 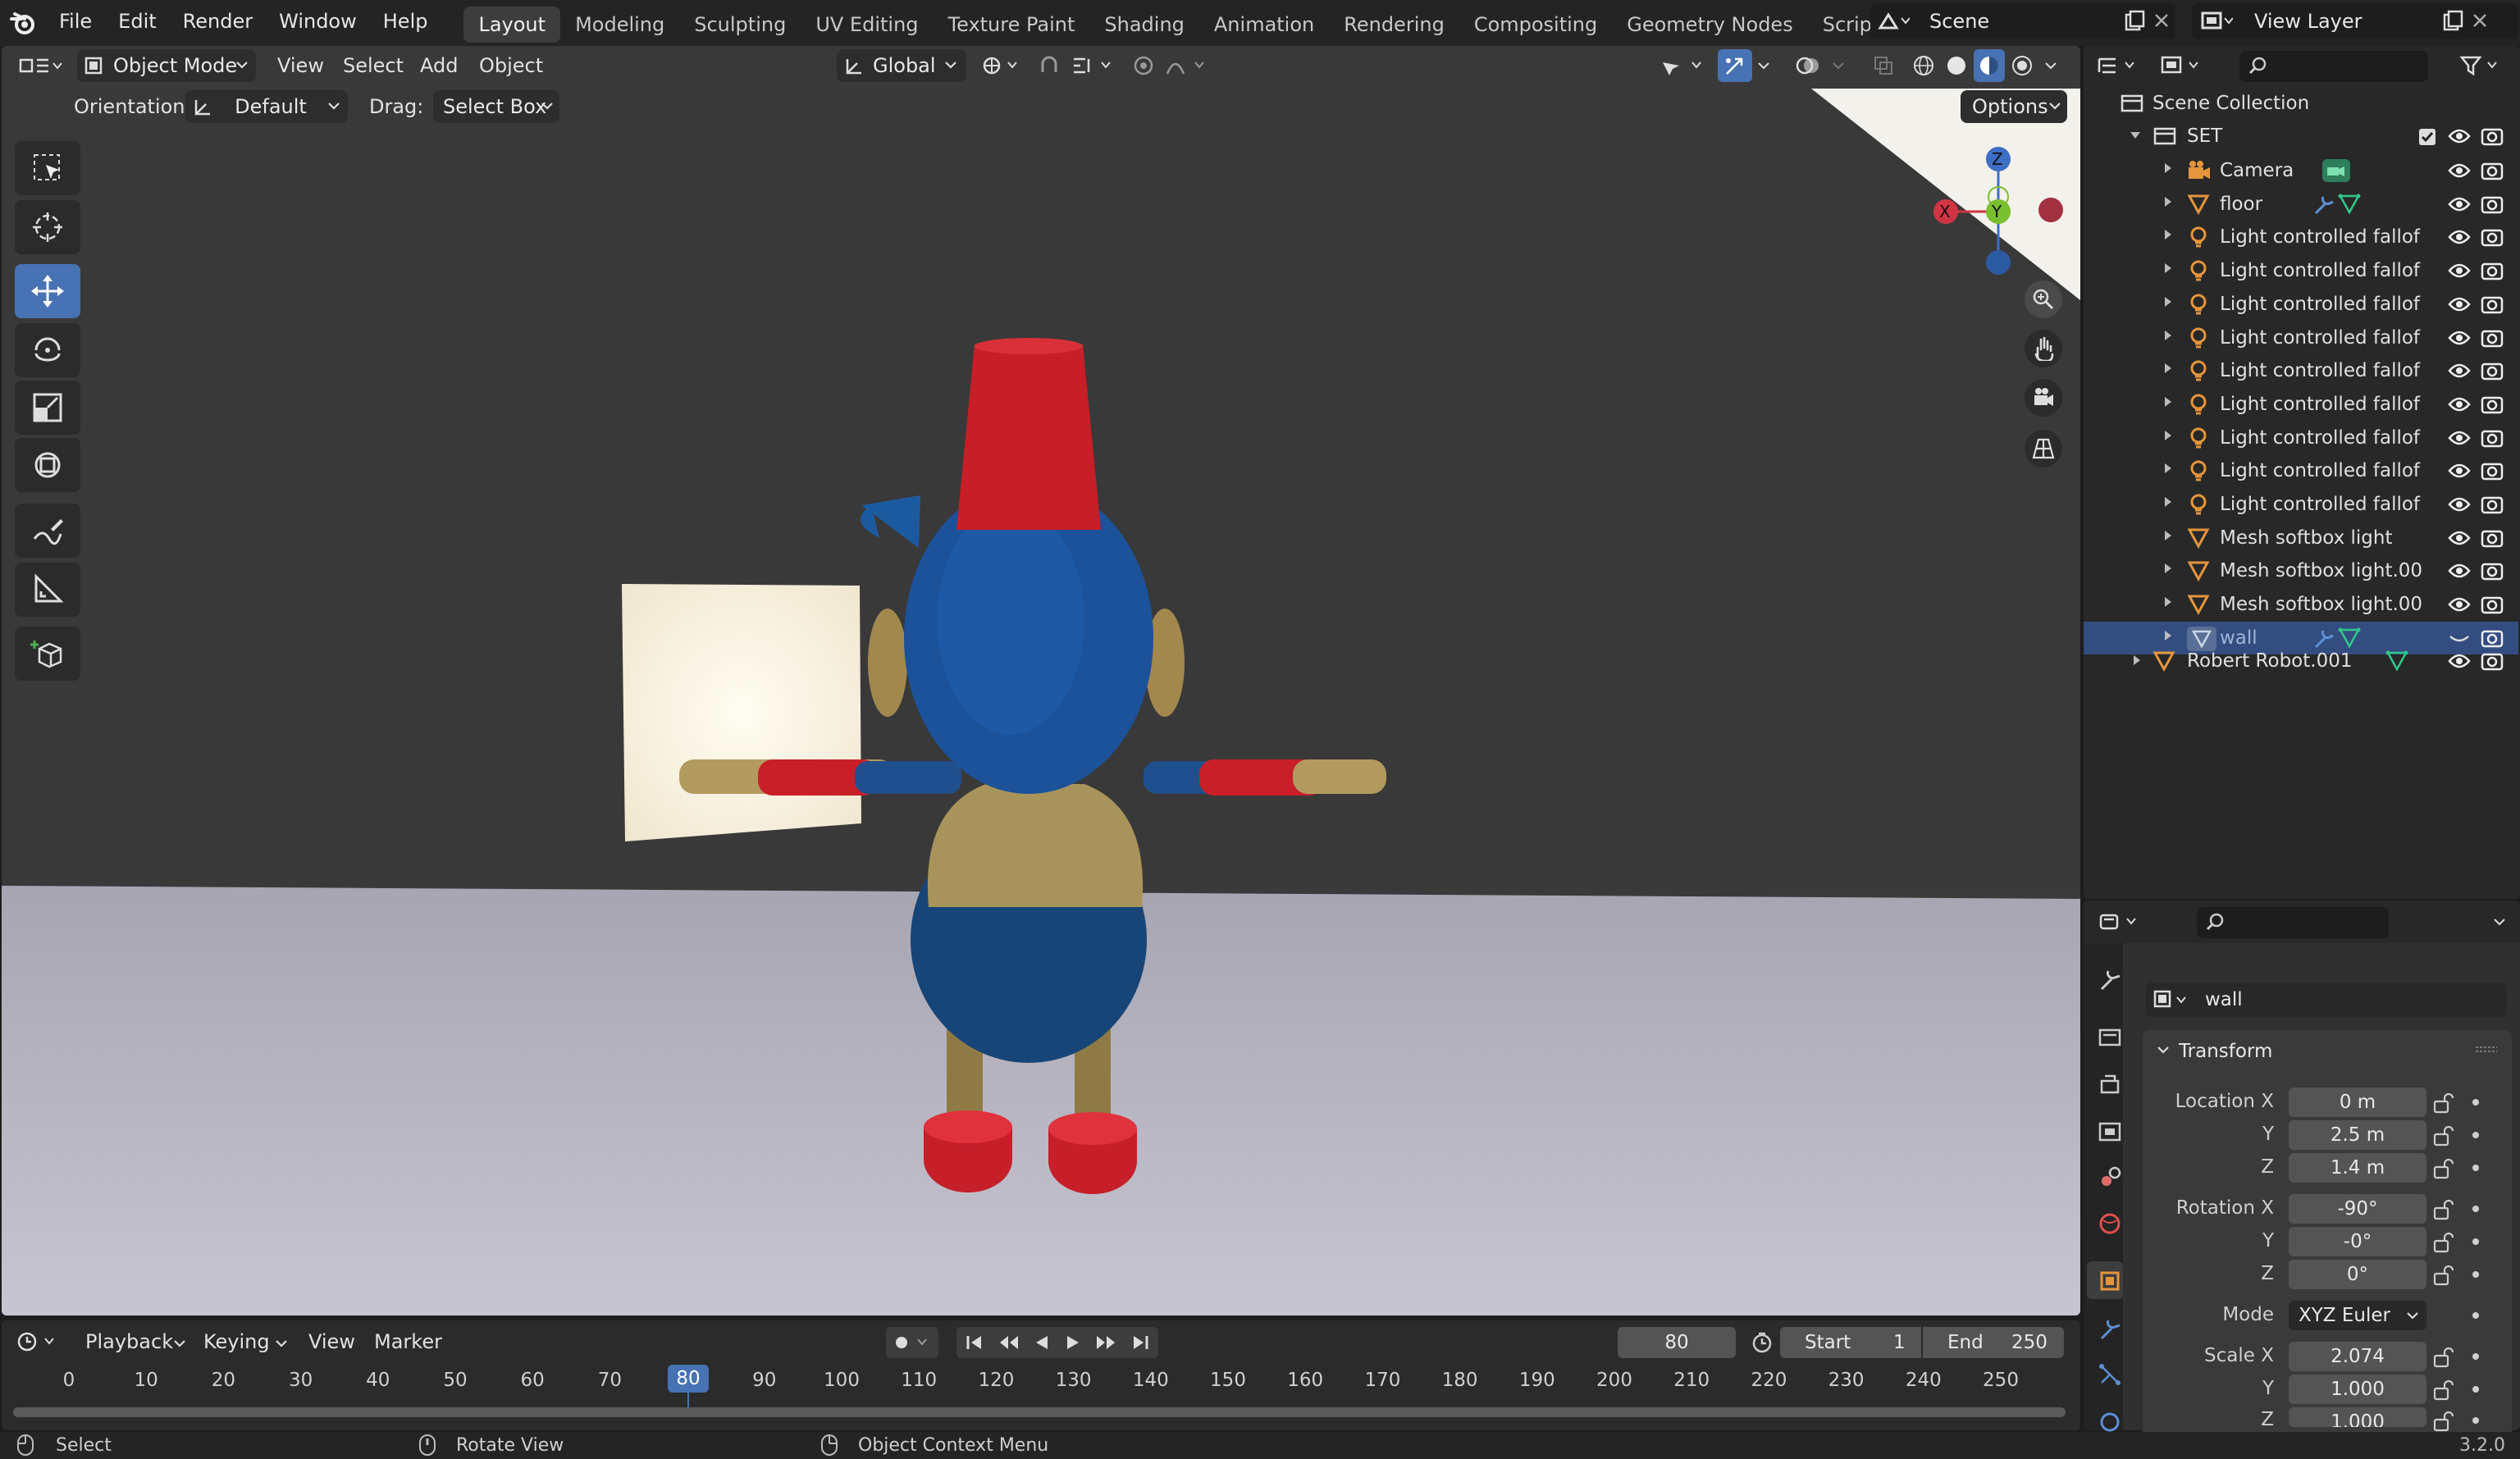 What do you see at coordinates (2135, 135) in the screenshot?
I see `expand-down-icon` at bounding box center [2135, 135].